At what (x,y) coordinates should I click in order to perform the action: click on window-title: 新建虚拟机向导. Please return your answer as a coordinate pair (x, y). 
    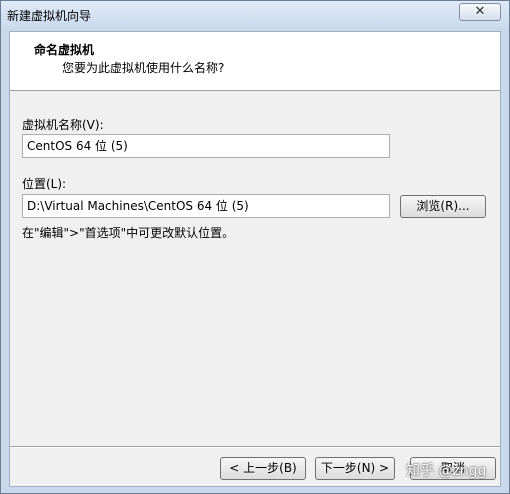
    Looking at the image, I should click on (49, 16).